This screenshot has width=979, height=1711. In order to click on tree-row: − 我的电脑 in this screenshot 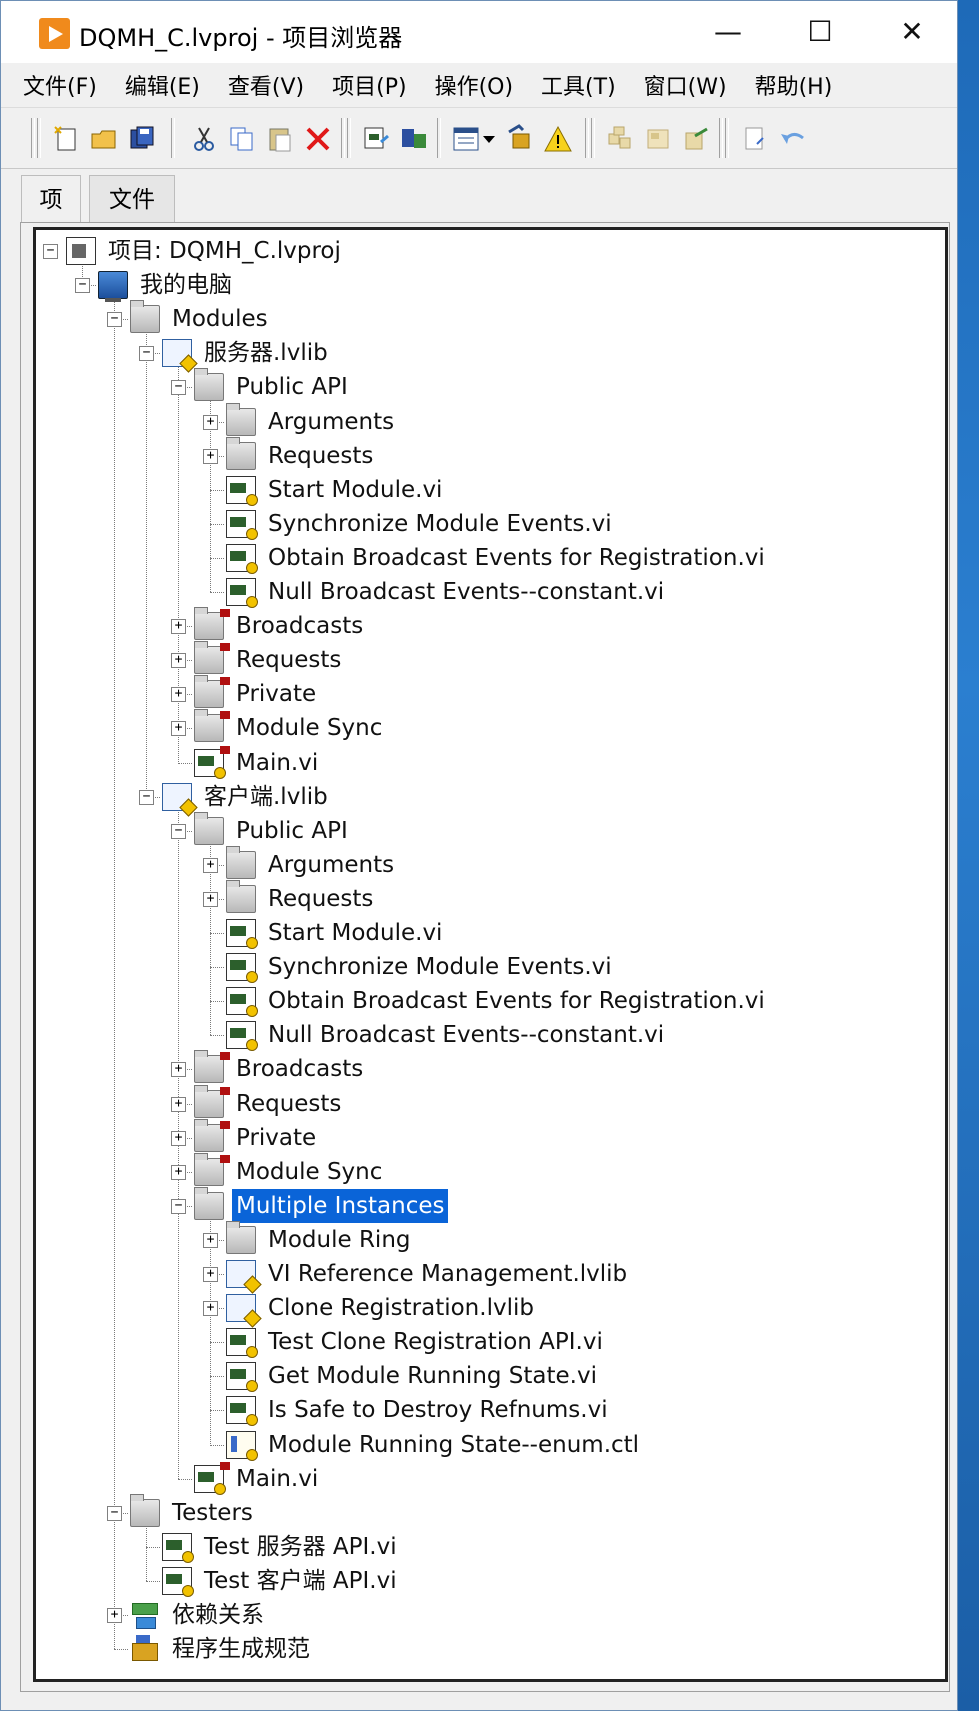, I will do `click(490, 285)`.